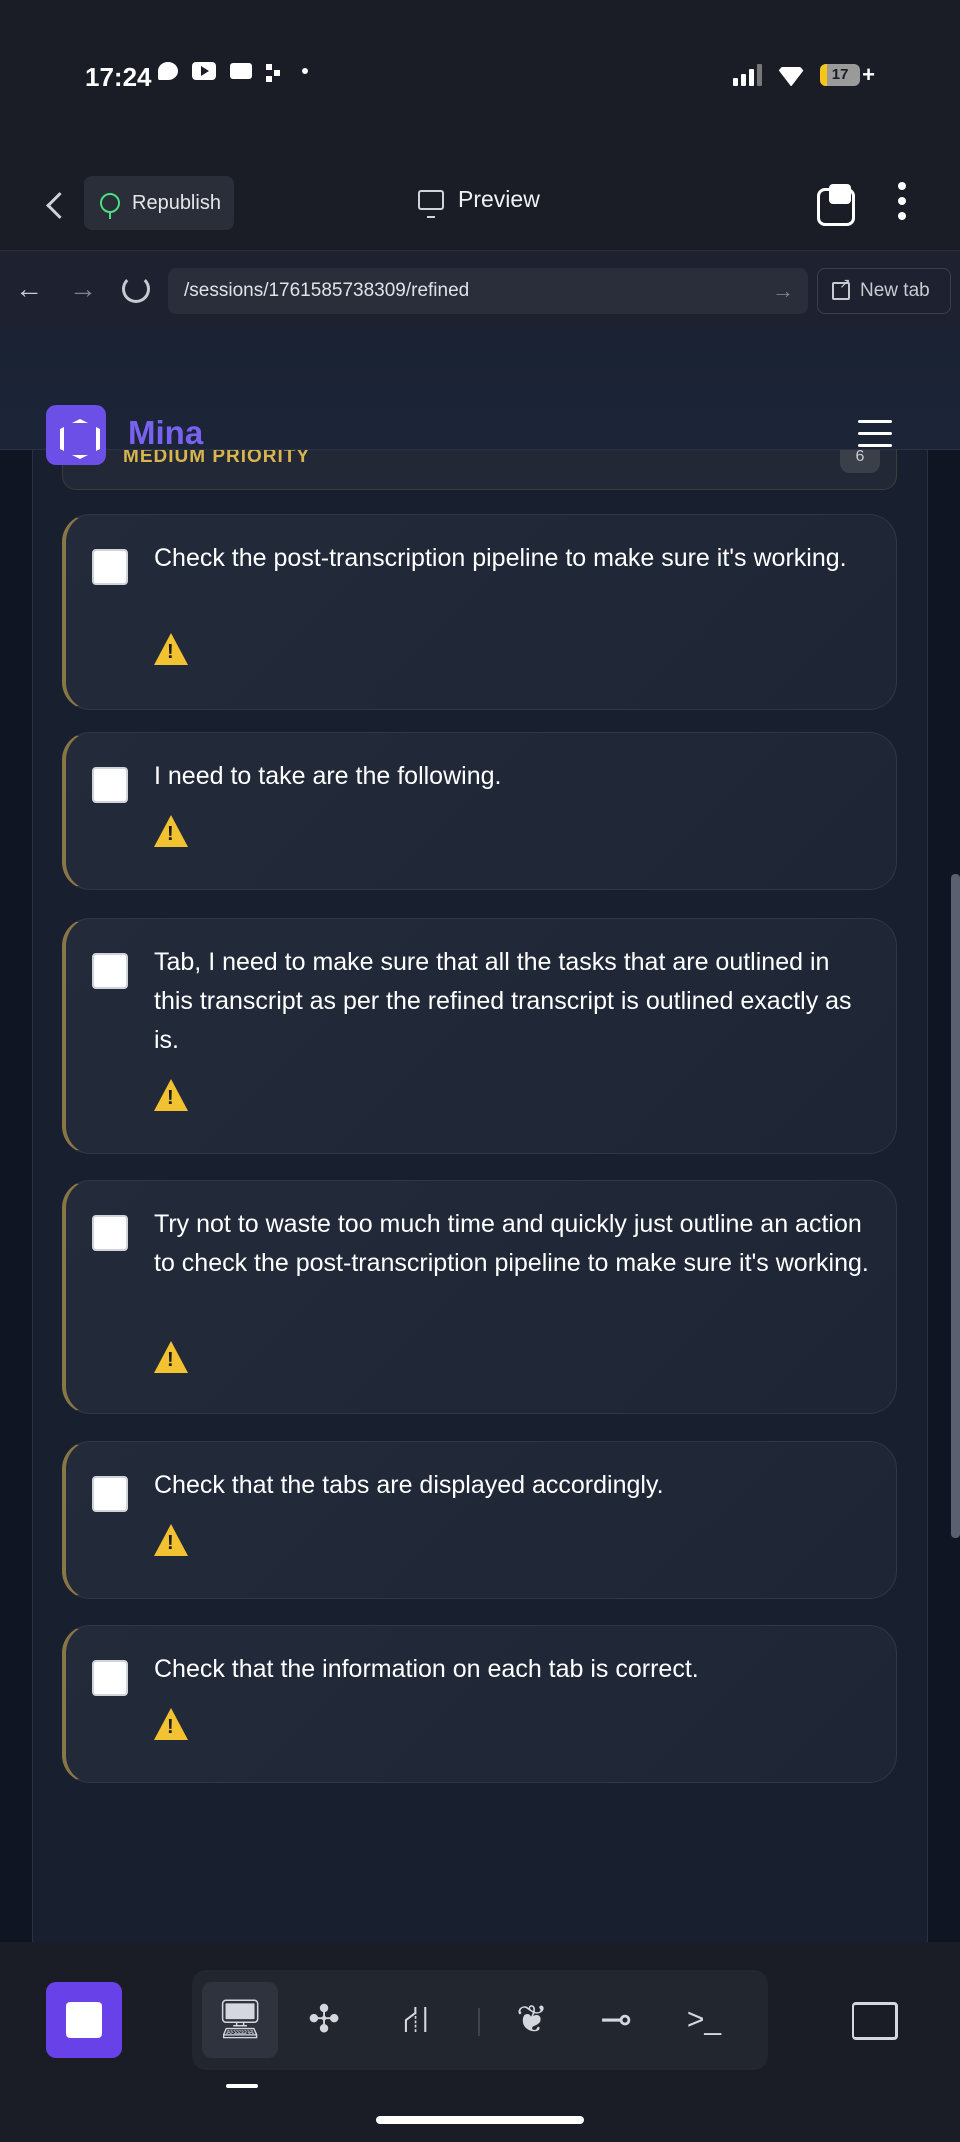 This screenshot has height=2142, width=960. I want to click on logo-icon, so click(76, 435).